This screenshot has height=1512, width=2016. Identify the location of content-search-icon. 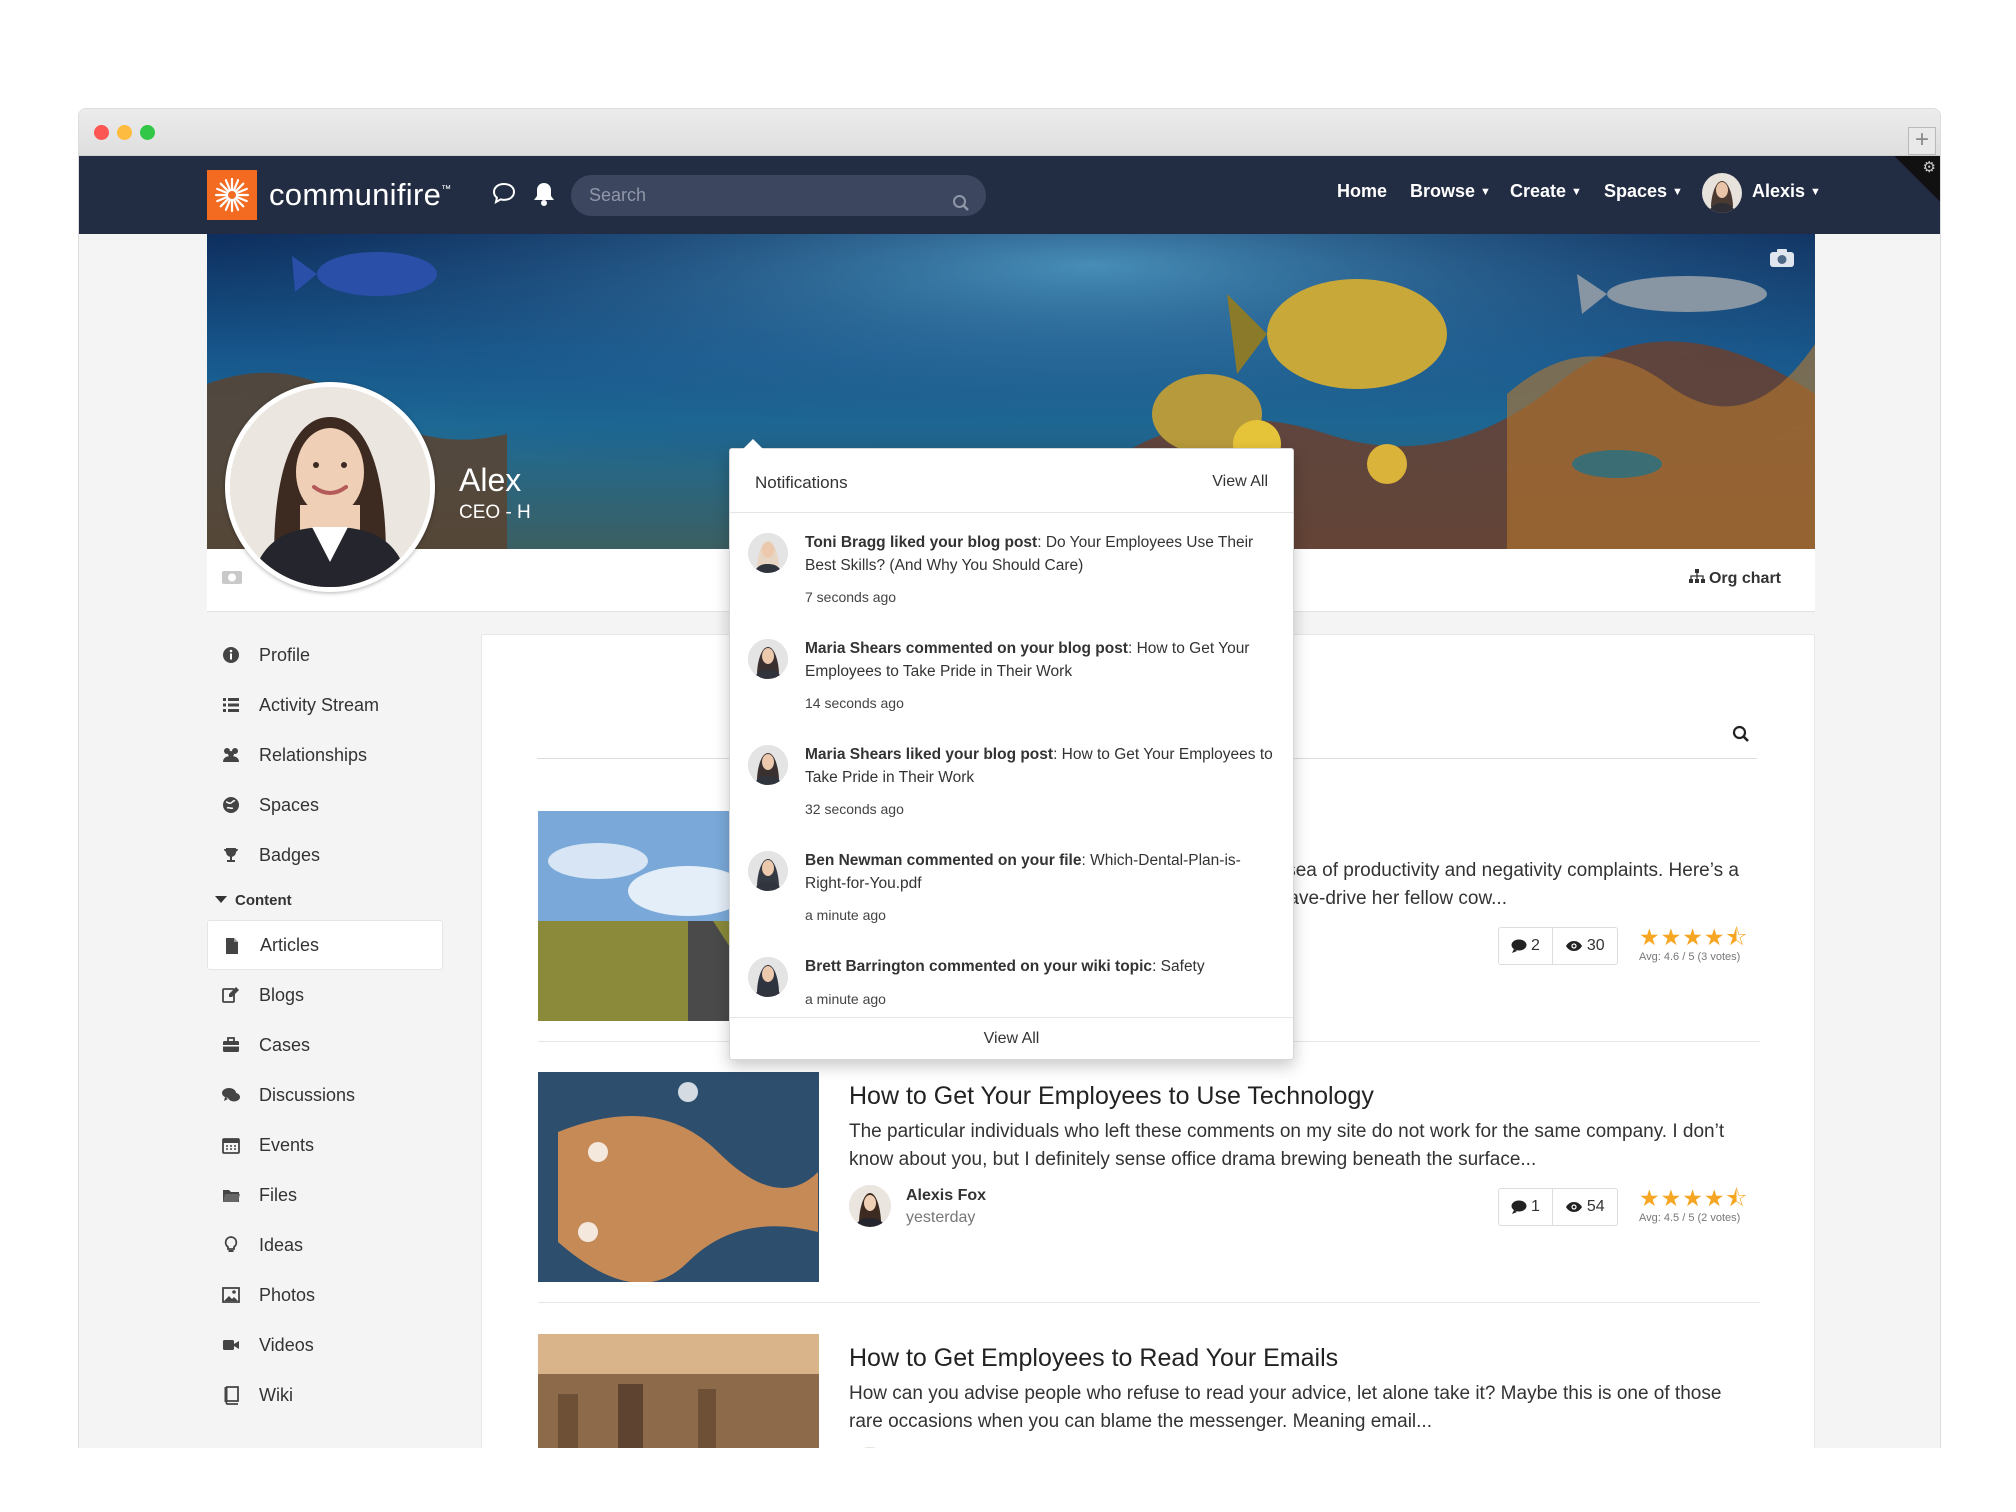
(1741, 736).